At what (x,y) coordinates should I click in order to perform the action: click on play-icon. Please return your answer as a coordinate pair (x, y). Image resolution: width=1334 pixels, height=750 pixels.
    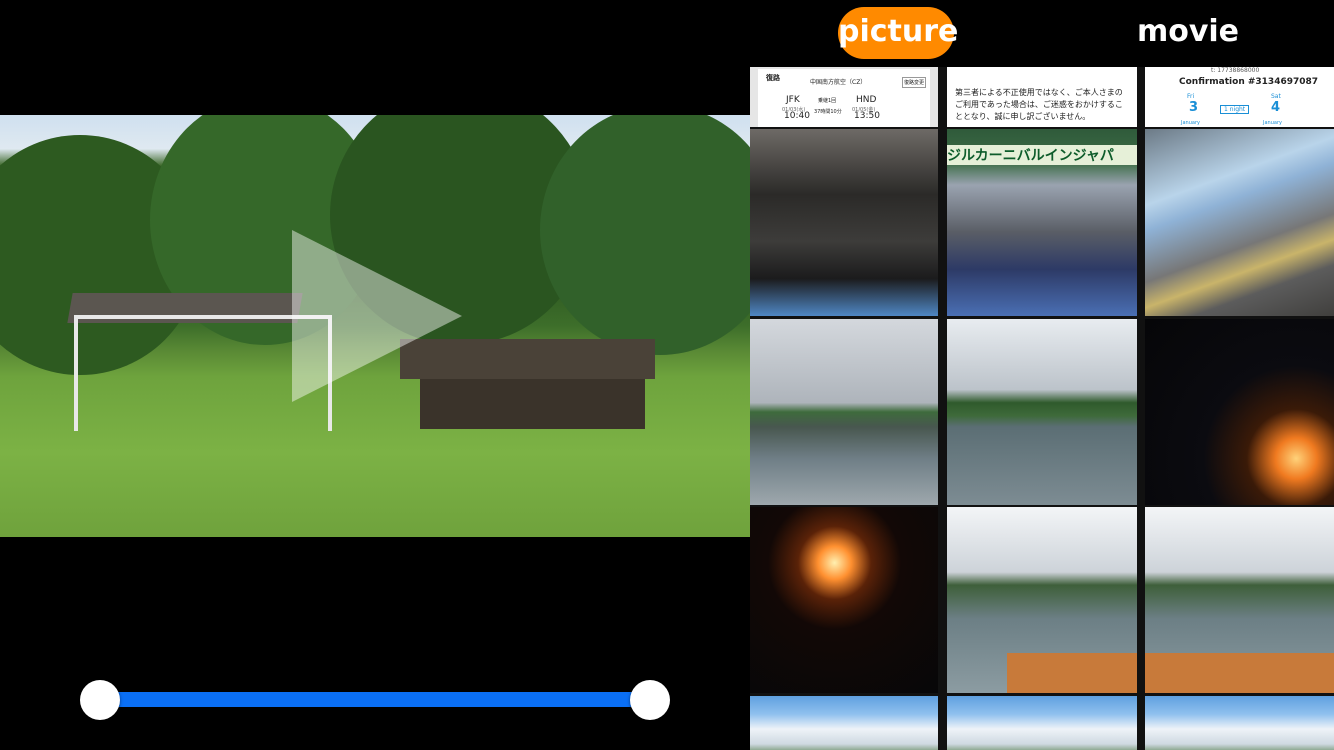
    Looking at the image, I should click on (377, 316).